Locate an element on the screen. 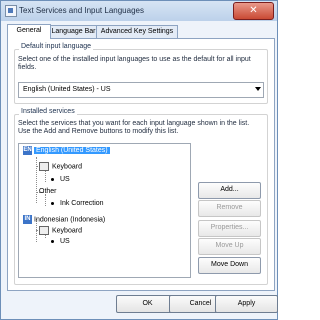  tab-general: General is located at coordinates (29, 31).